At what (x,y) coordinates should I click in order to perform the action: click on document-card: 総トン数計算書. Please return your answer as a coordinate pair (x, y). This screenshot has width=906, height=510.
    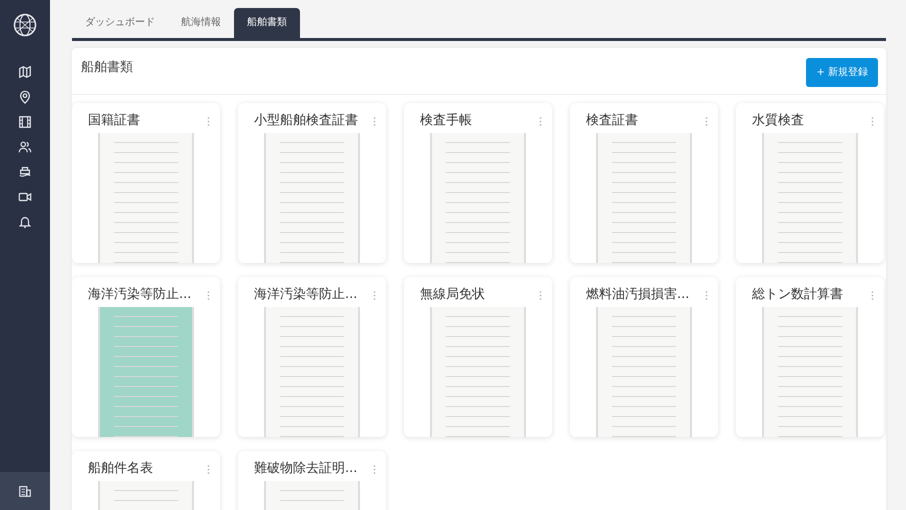
    Looking at the image, I should click on (810, 357).